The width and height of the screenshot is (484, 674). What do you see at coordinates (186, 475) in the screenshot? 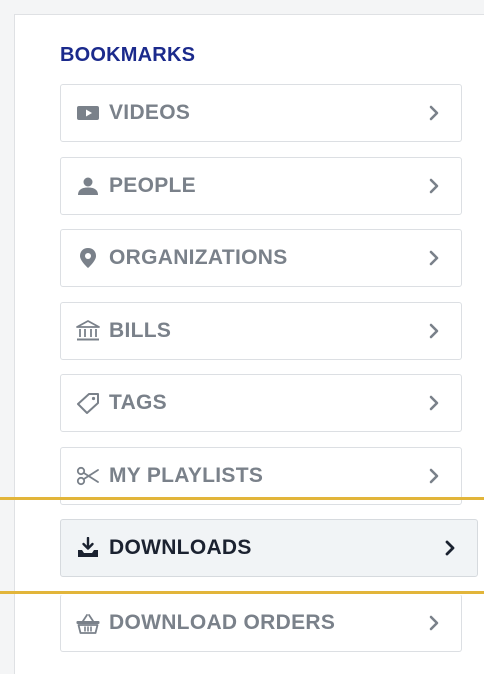
I see `bookmark-item-label: MY PLAYLISTS` at bounding box center [186, 475].